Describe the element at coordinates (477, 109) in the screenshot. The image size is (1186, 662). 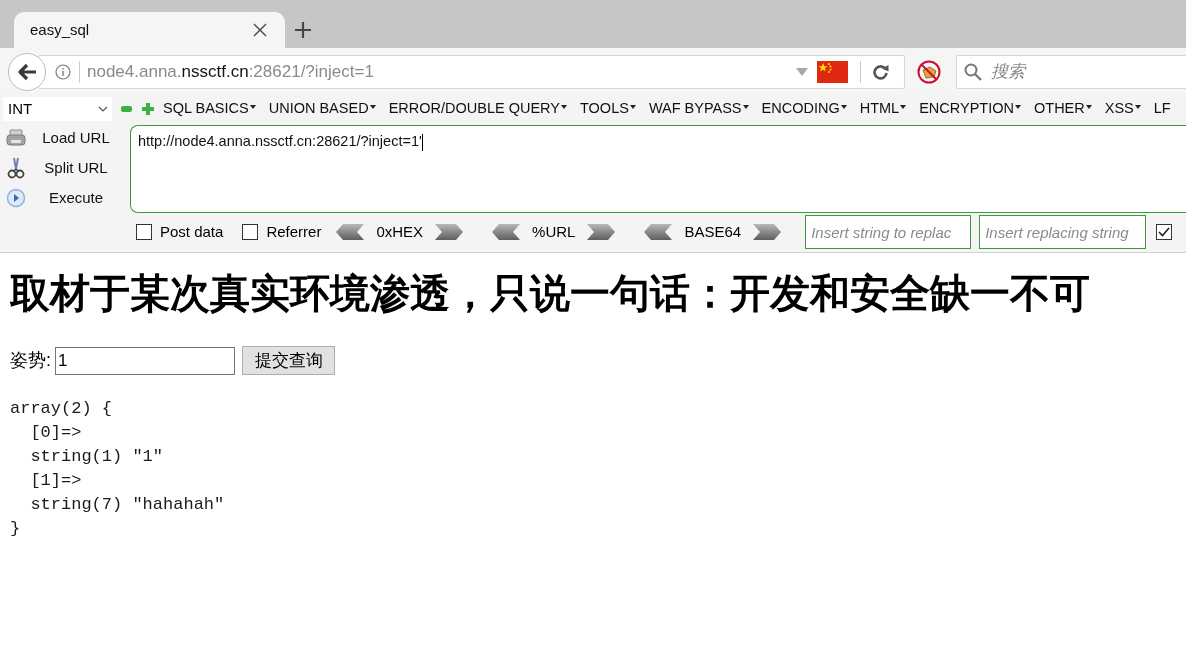
I see `menu-button: ERROR/DOUBLE QUERY` at that location.